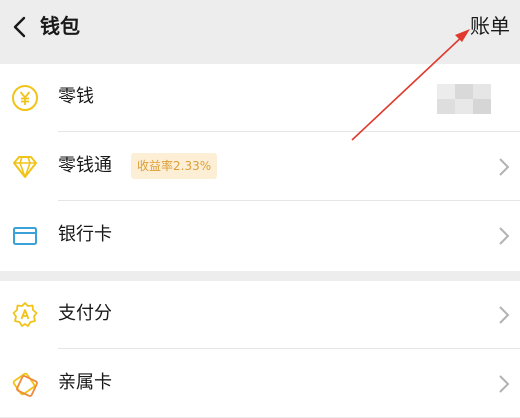 The height and width of the screenshot is (418, 520). What do you see at coordinates (490, 26) in the screenshot?
I see `bill-button: 账单` at bounding box center [490, 26].